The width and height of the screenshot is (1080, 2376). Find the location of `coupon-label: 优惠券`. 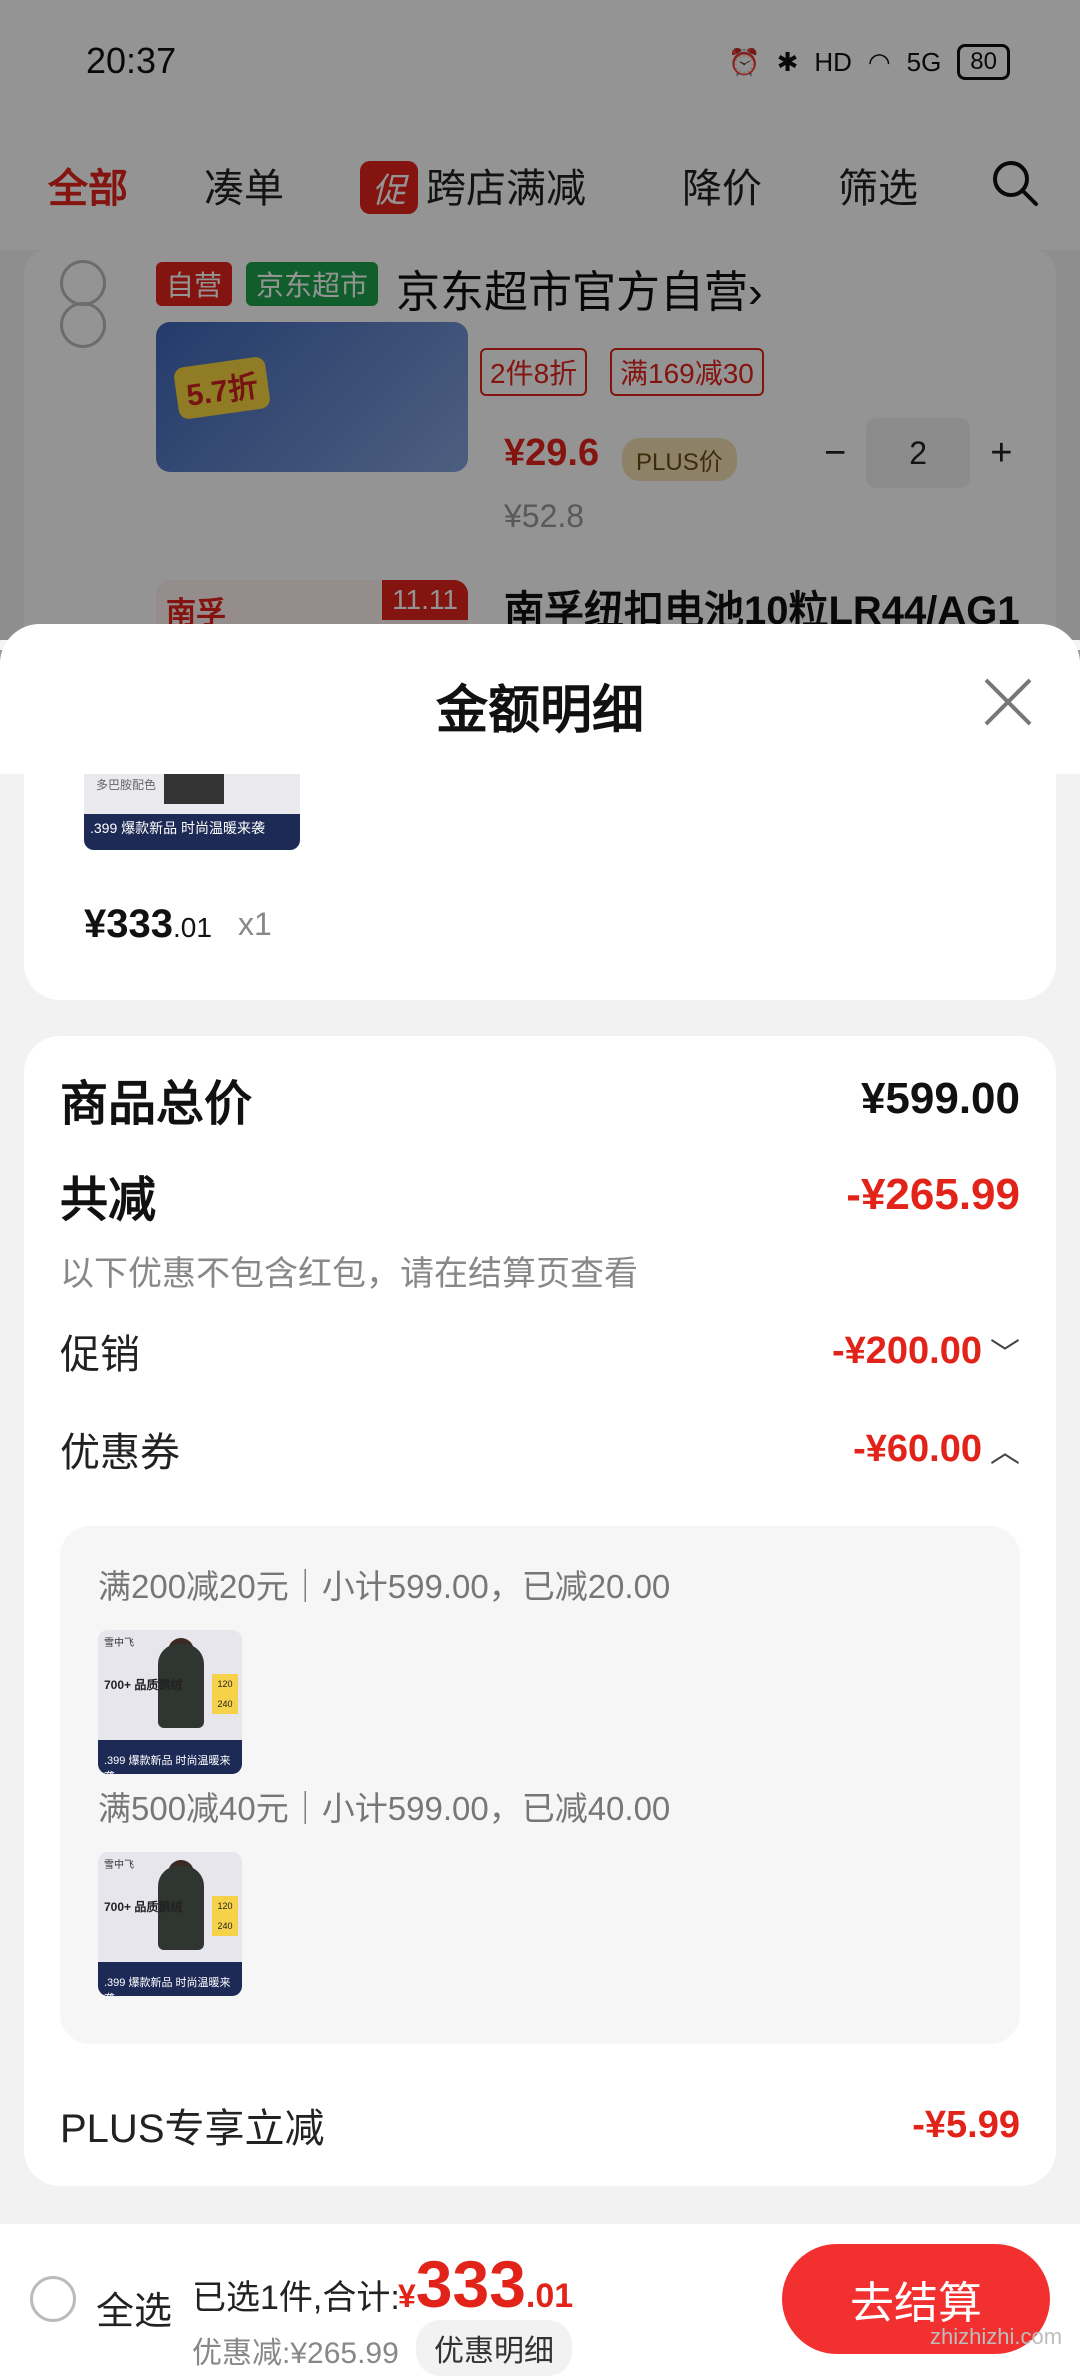

coupon-label: 优惠券 is located at coordinates (120, 1453).